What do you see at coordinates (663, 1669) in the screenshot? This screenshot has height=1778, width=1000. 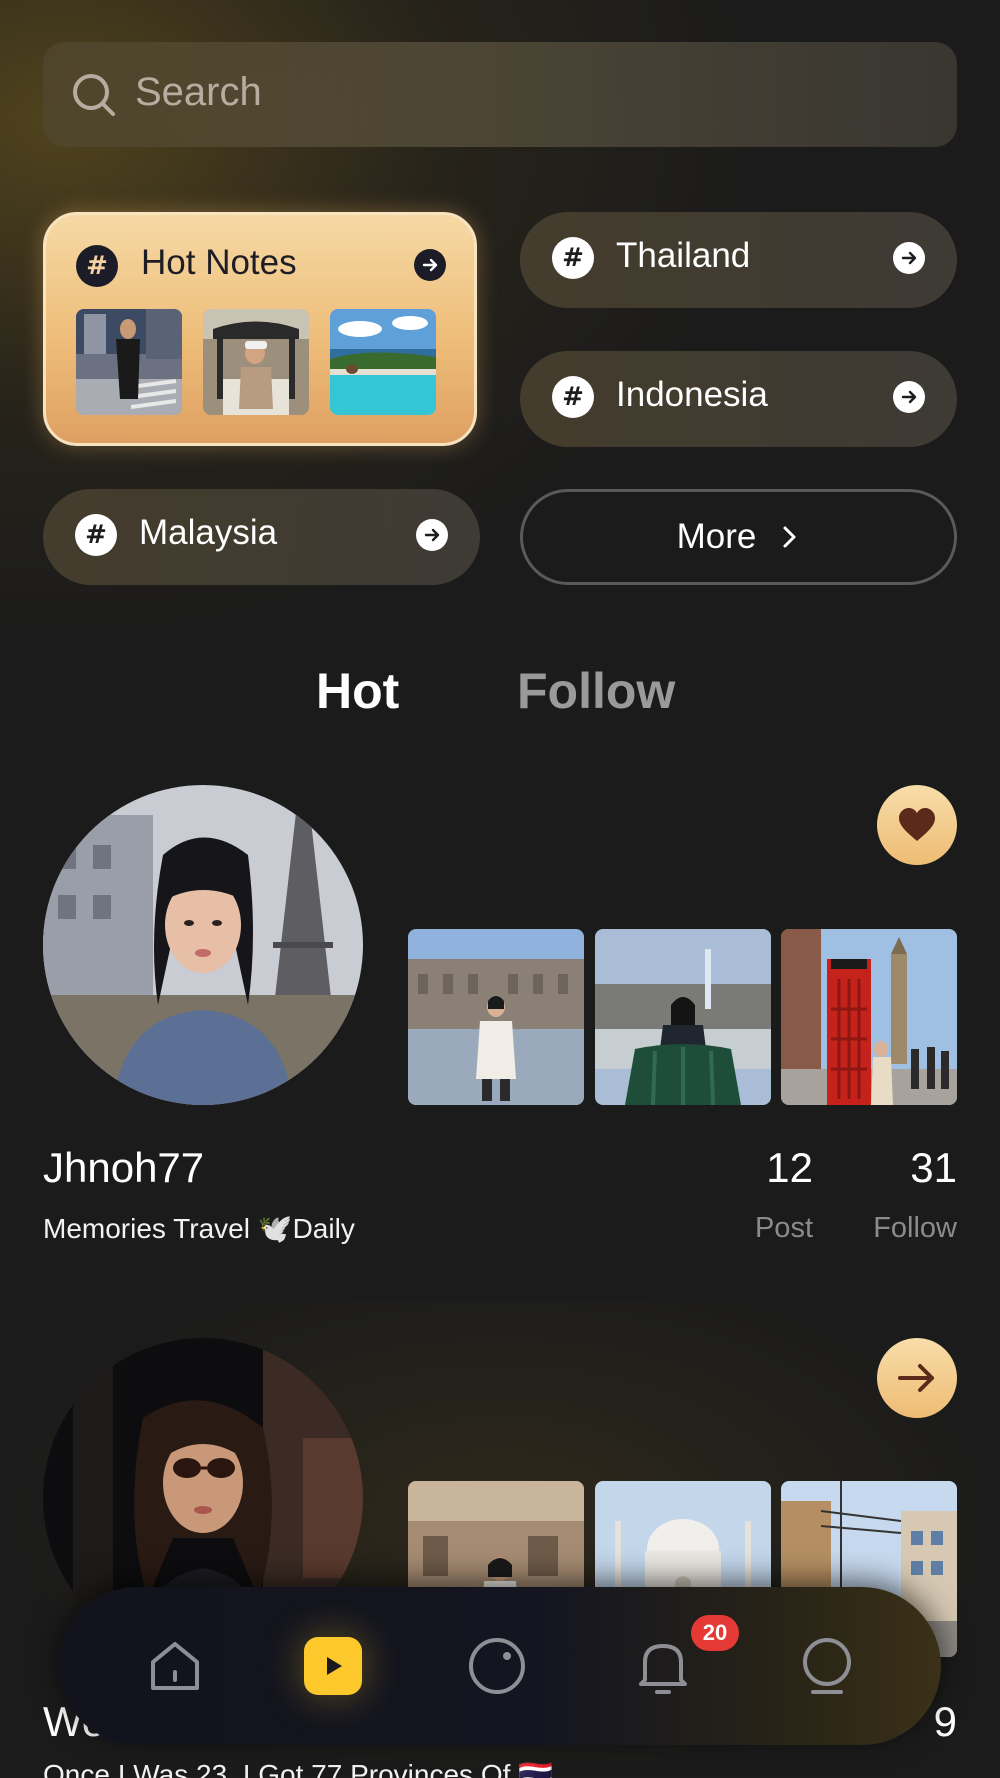 I see `bell-icon` at bounding box center [663, 1669].